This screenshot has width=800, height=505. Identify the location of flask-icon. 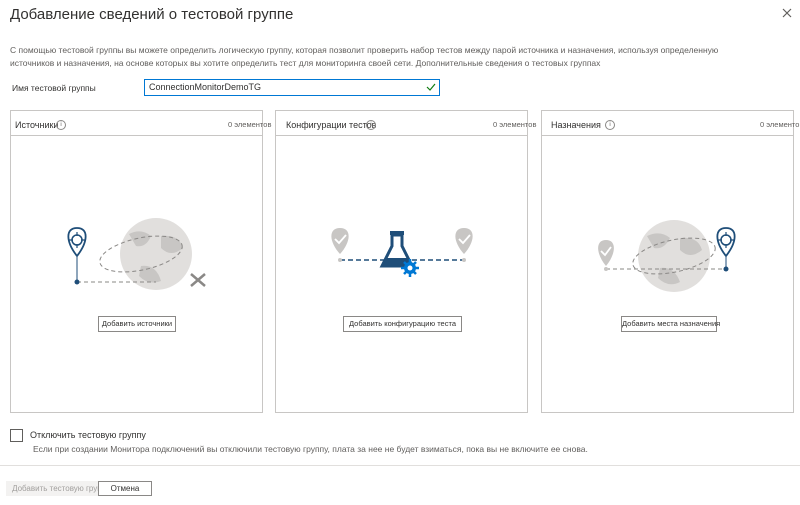
(397, 249).